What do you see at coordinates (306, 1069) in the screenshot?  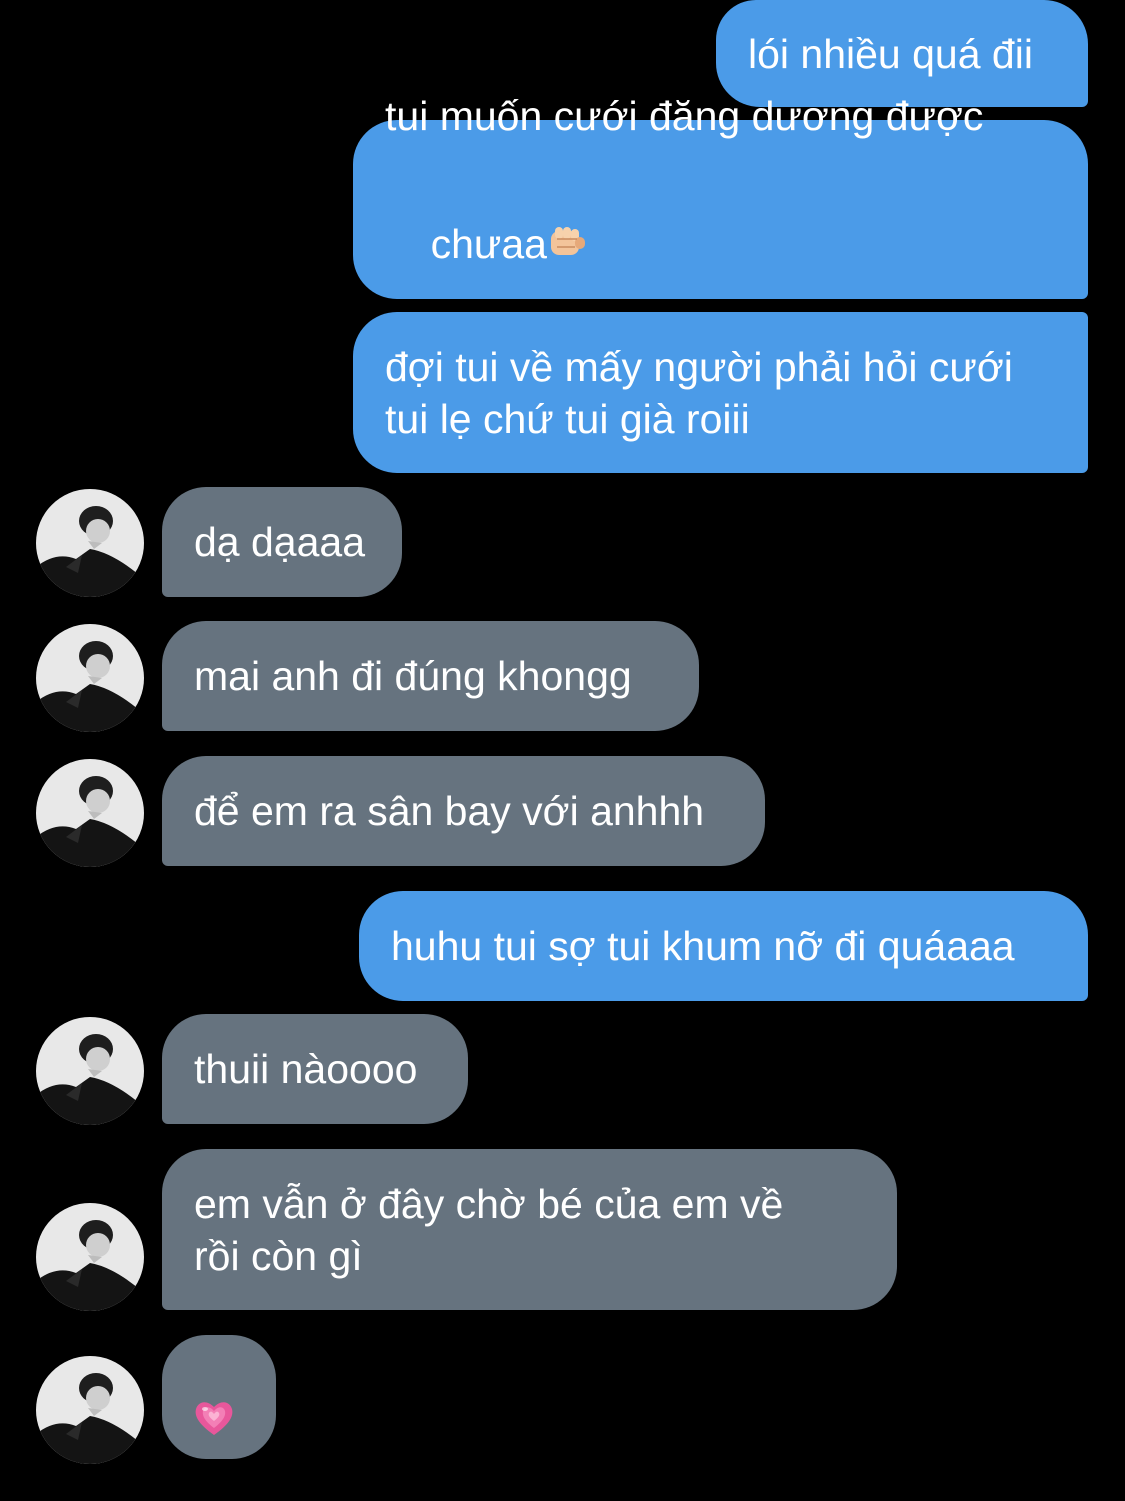 I see `message-text: thuii nàoooo` at bounding box center [306, 1069].